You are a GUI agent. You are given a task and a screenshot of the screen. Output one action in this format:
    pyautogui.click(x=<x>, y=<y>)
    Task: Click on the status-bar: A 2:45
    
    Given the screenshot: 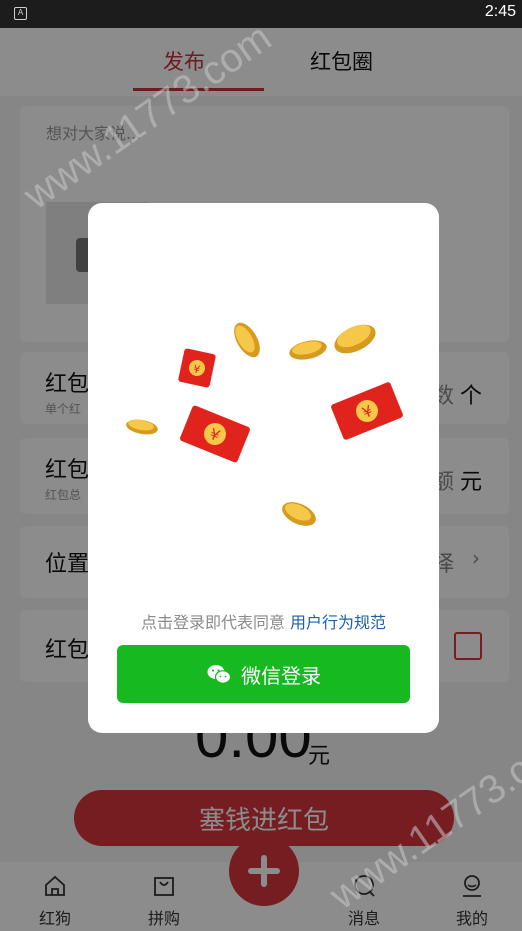 What is the action you would take?
    pyautogui.click(x=261, y=14)
    